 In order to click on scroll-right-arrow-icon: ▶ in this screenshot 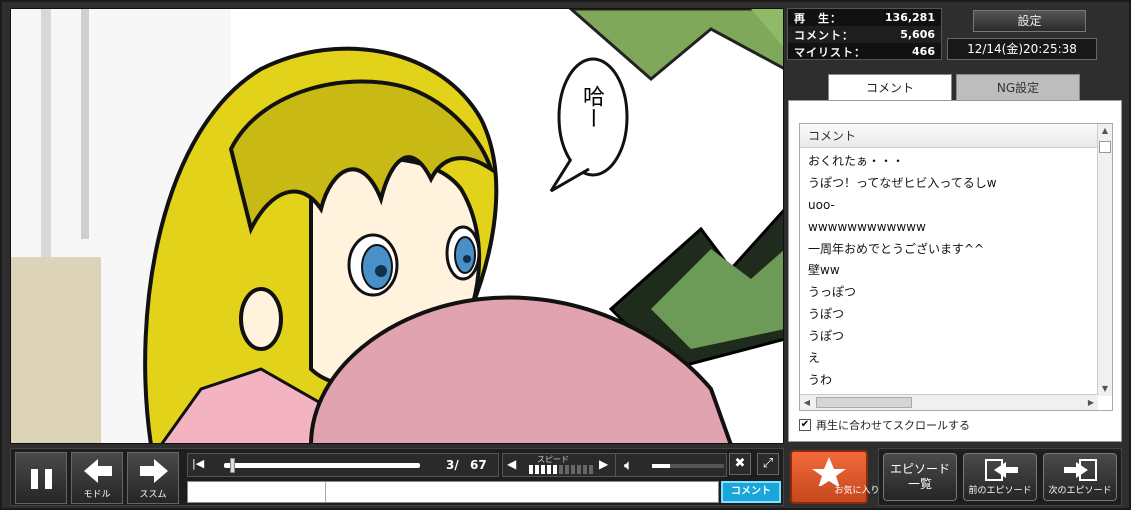, I will do `click(1091, 402)`.